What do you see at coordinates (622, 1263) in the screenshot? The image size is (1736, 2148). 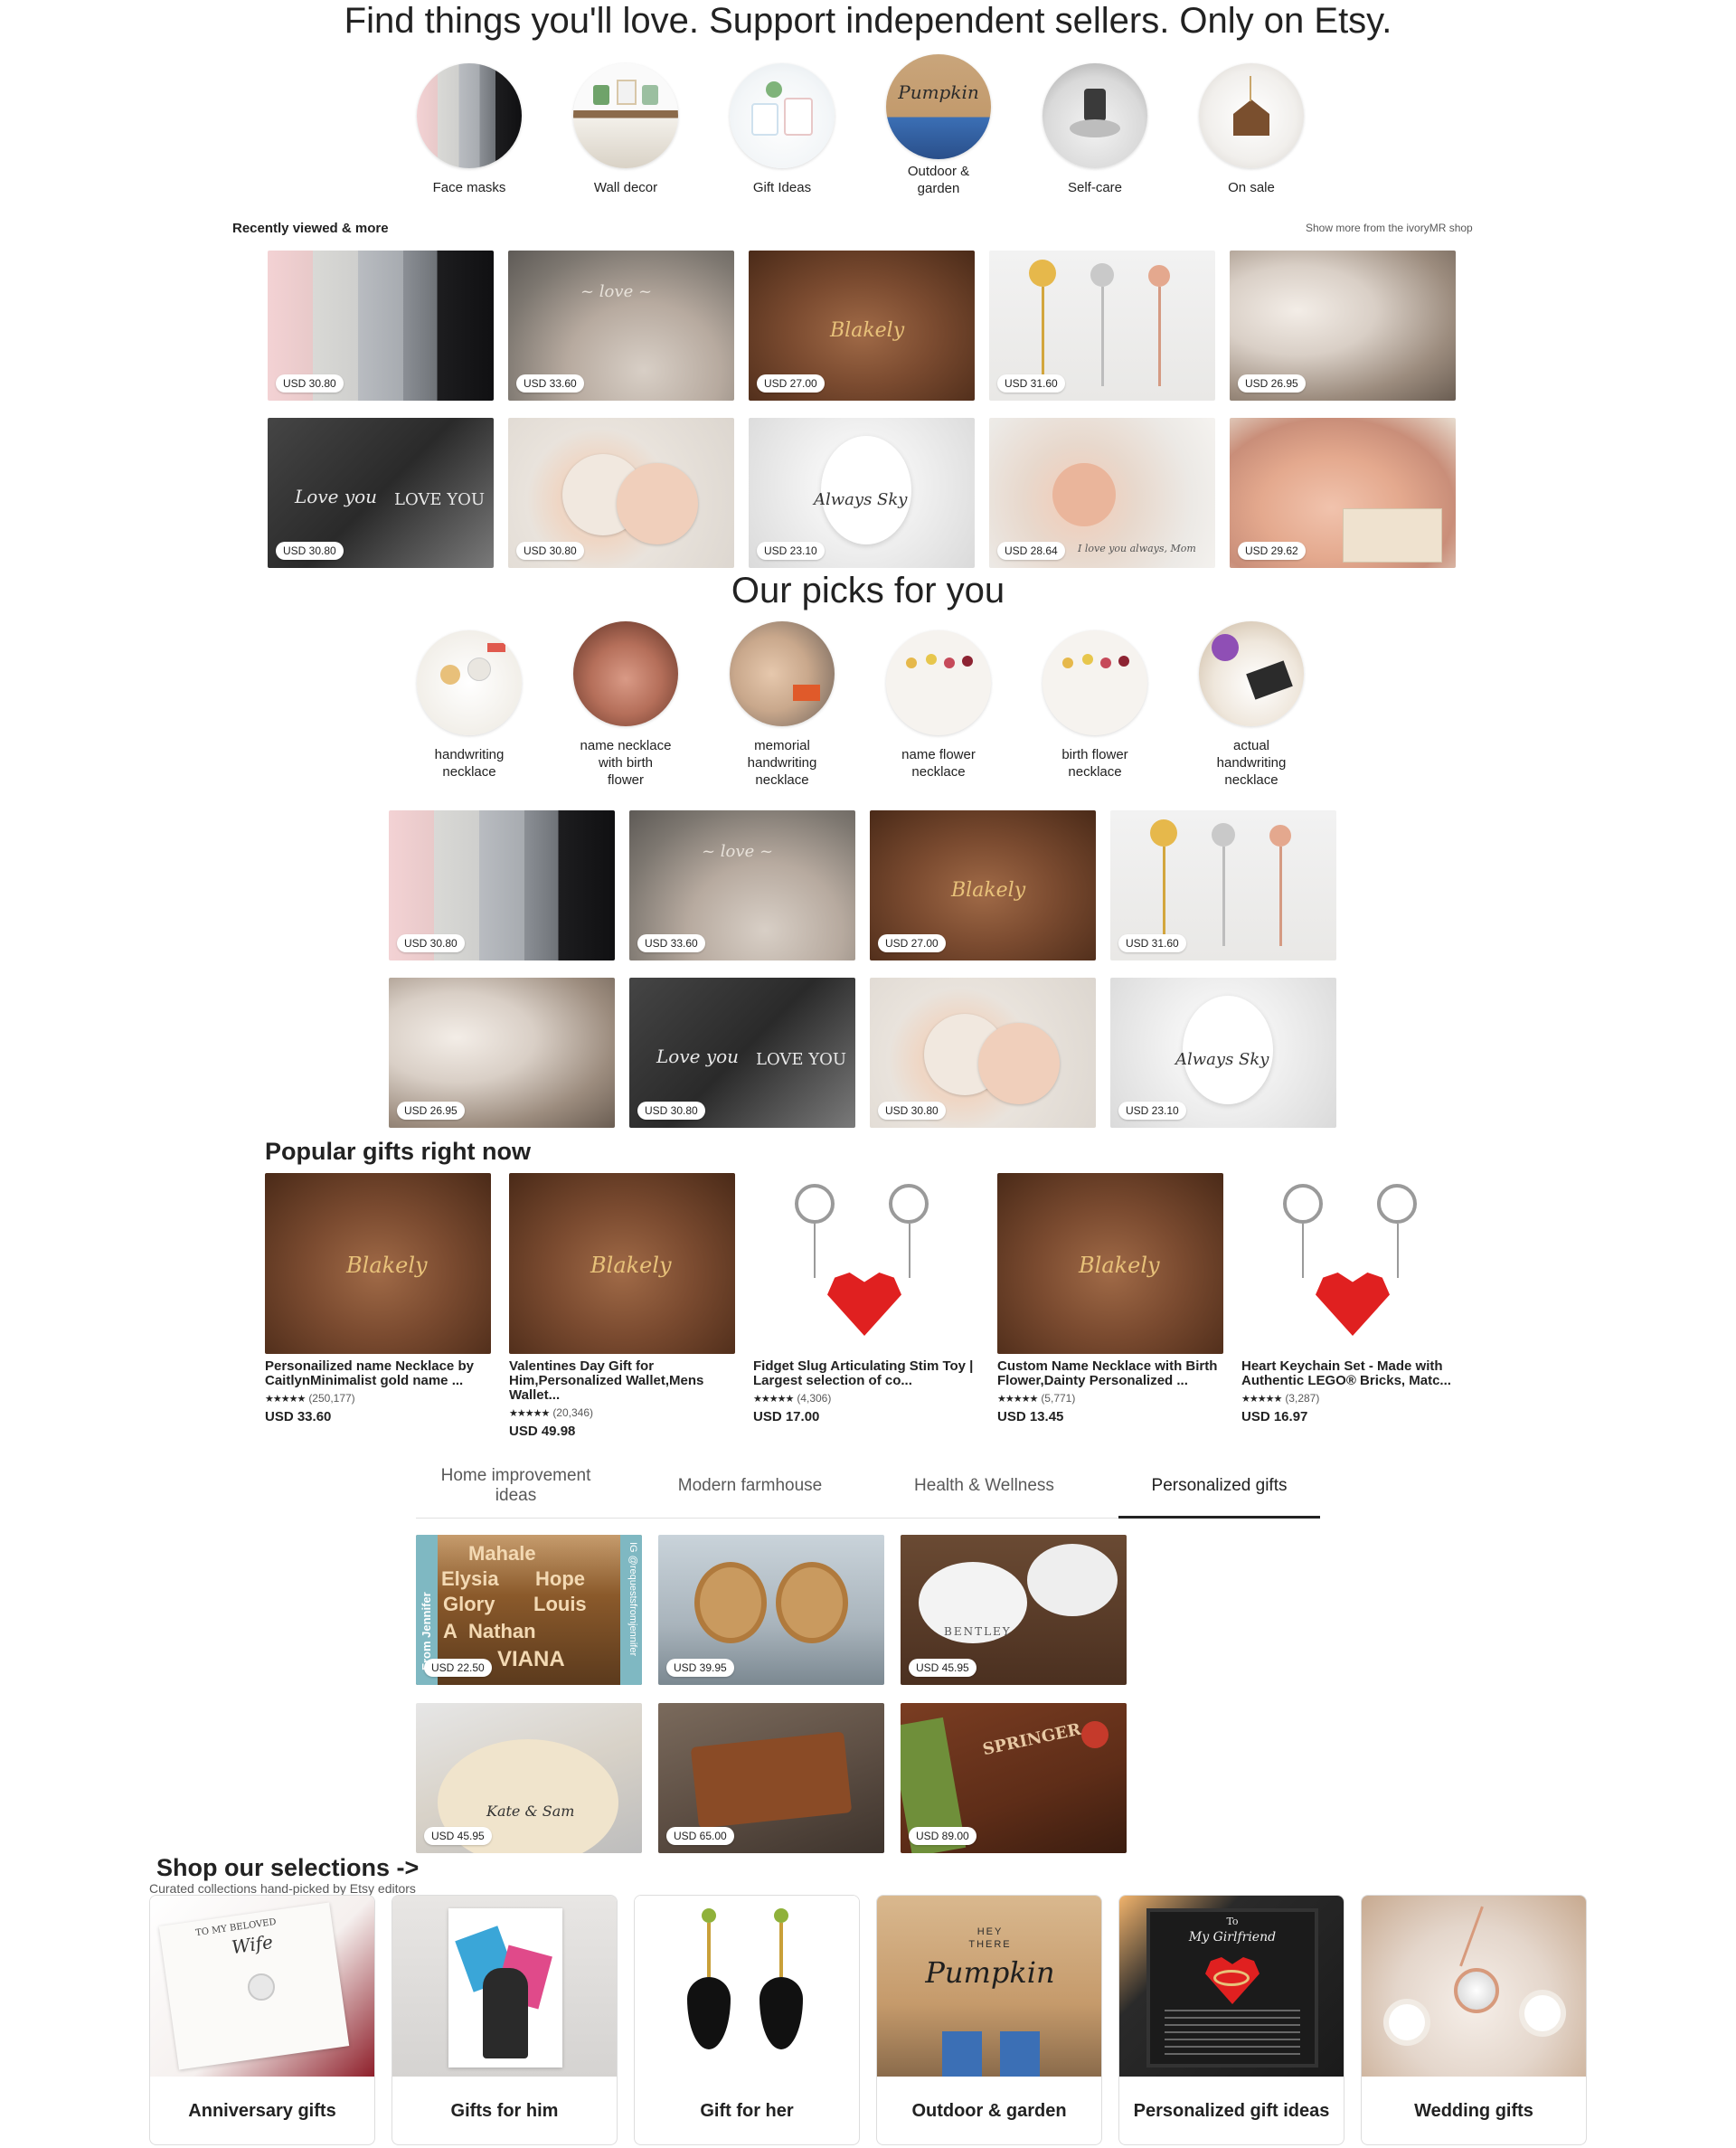 I see `popular-image: Blakely` at bounding box center [622, 1263].